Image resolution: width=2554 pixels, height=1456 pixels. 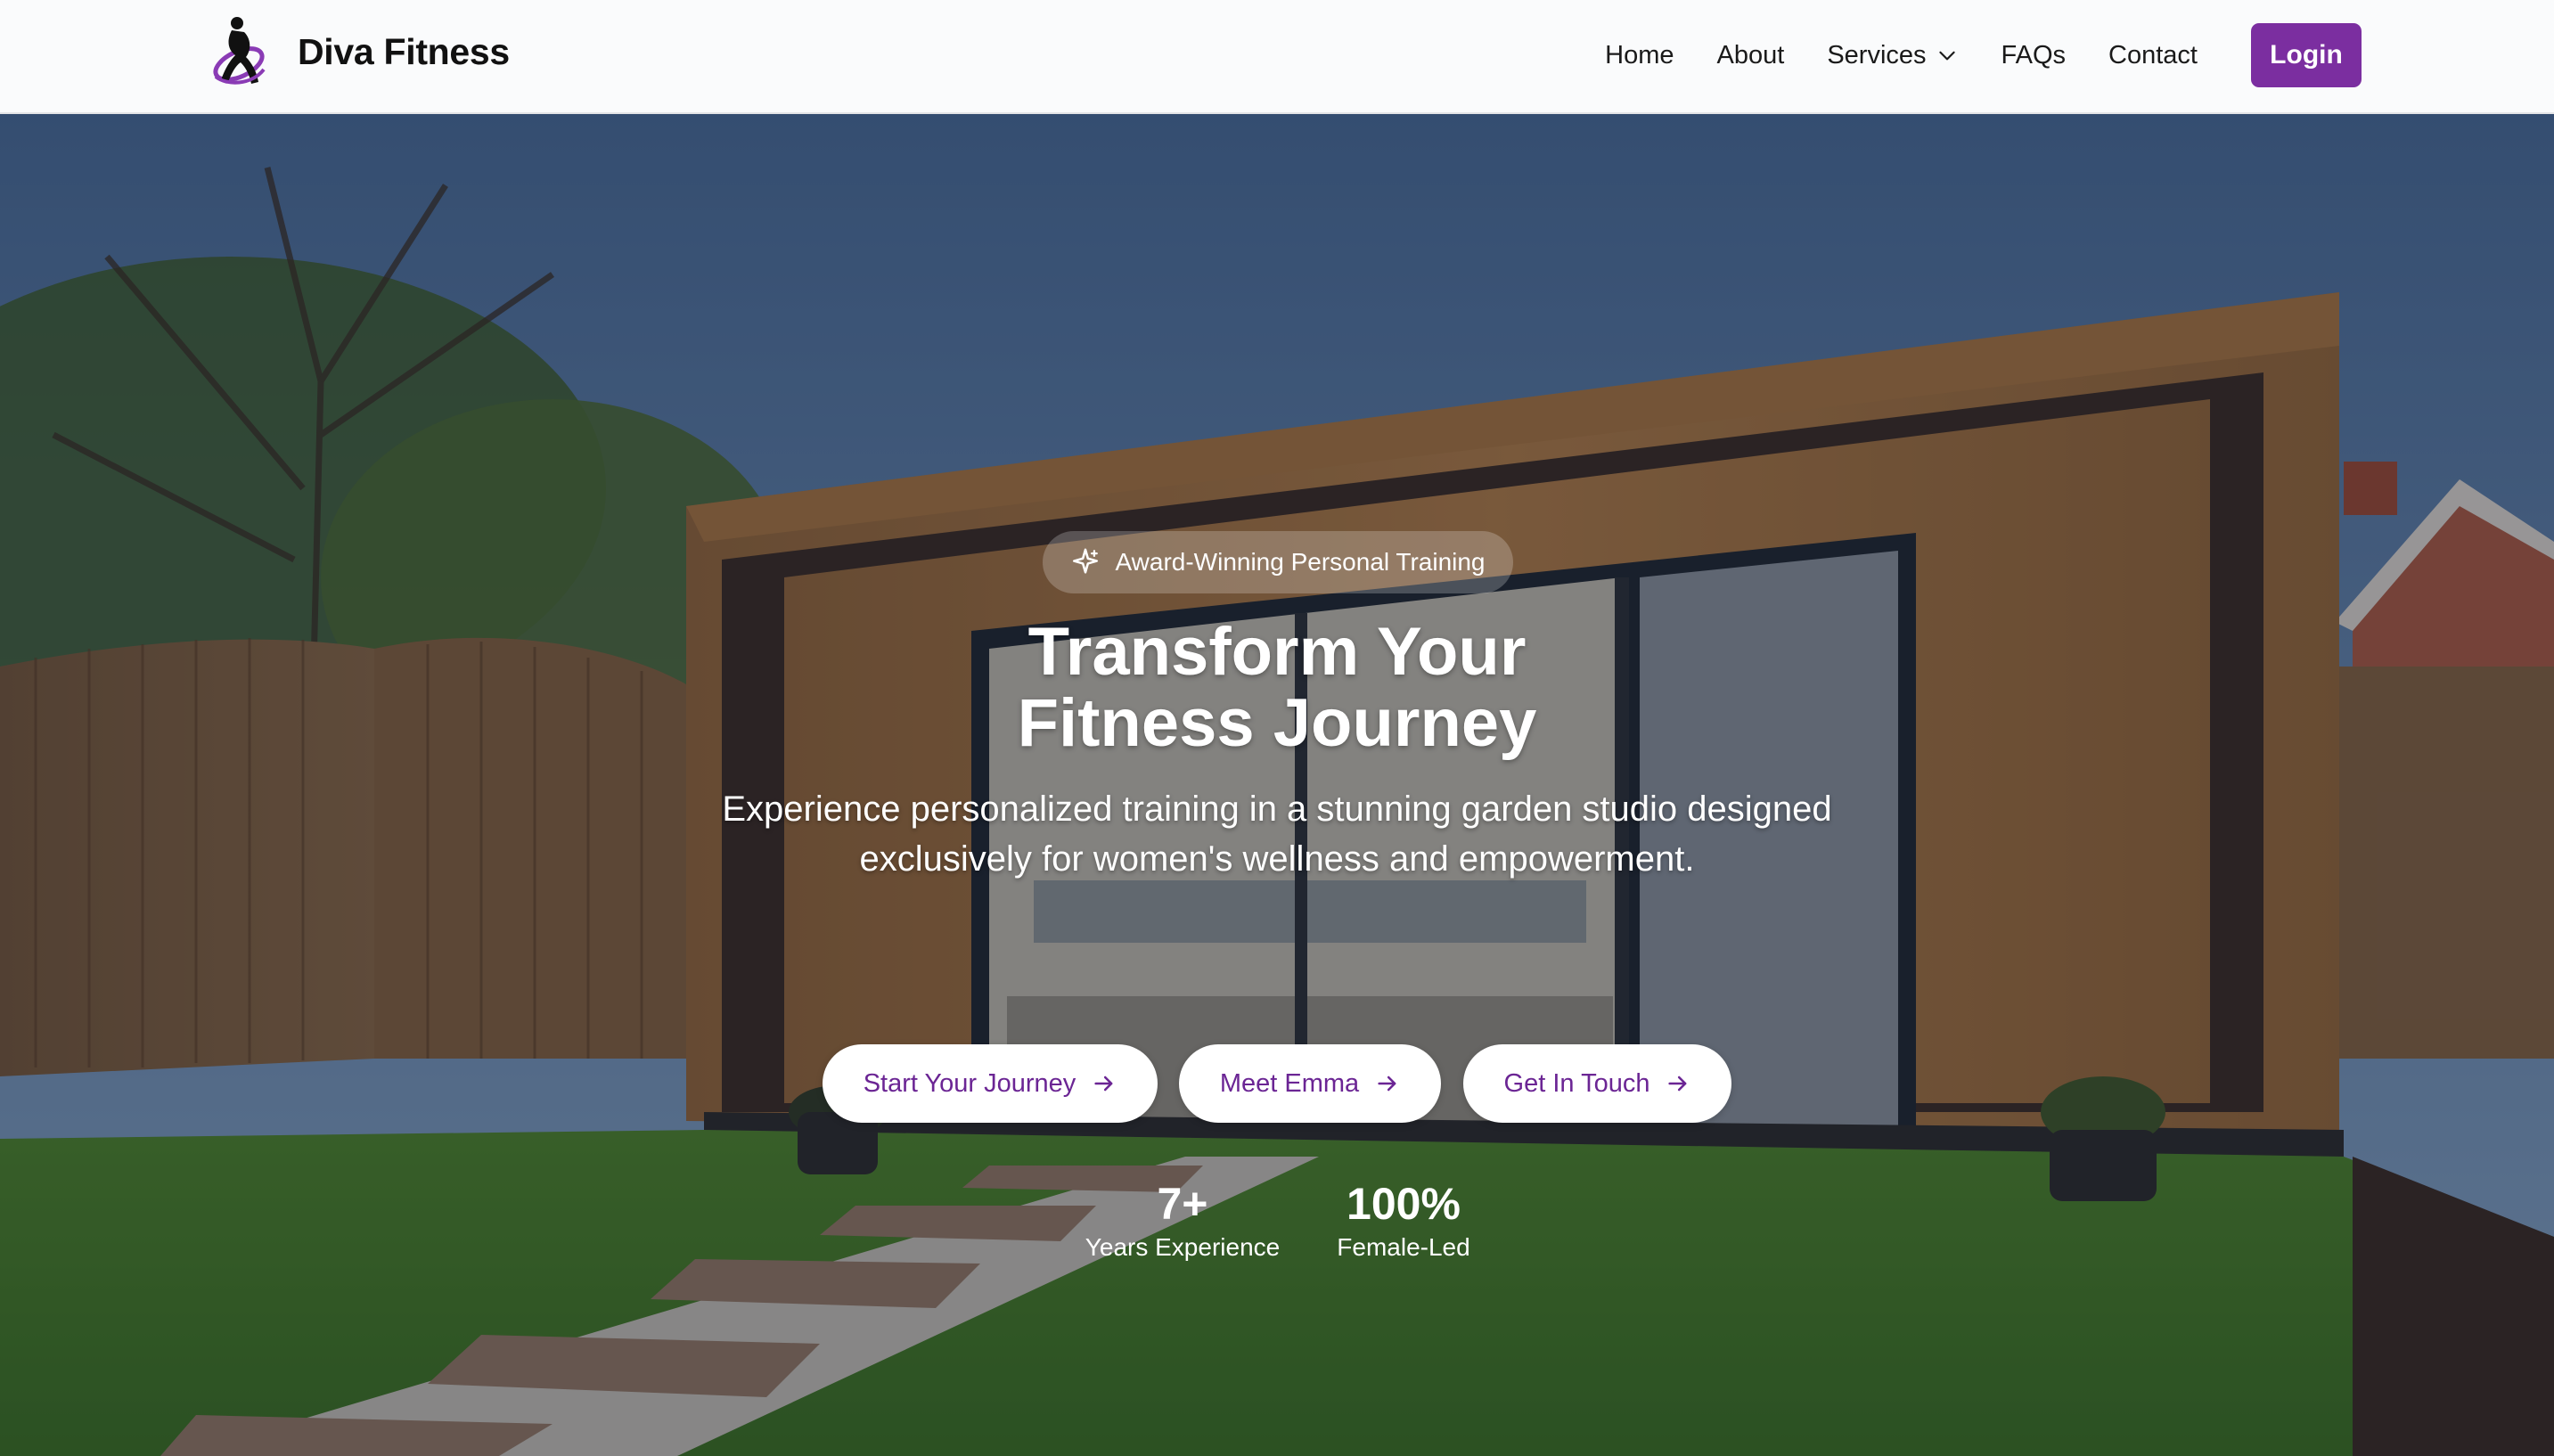 I want to click on get-in-touch-button: Get In Touch, so click(x=1597, y=1084).